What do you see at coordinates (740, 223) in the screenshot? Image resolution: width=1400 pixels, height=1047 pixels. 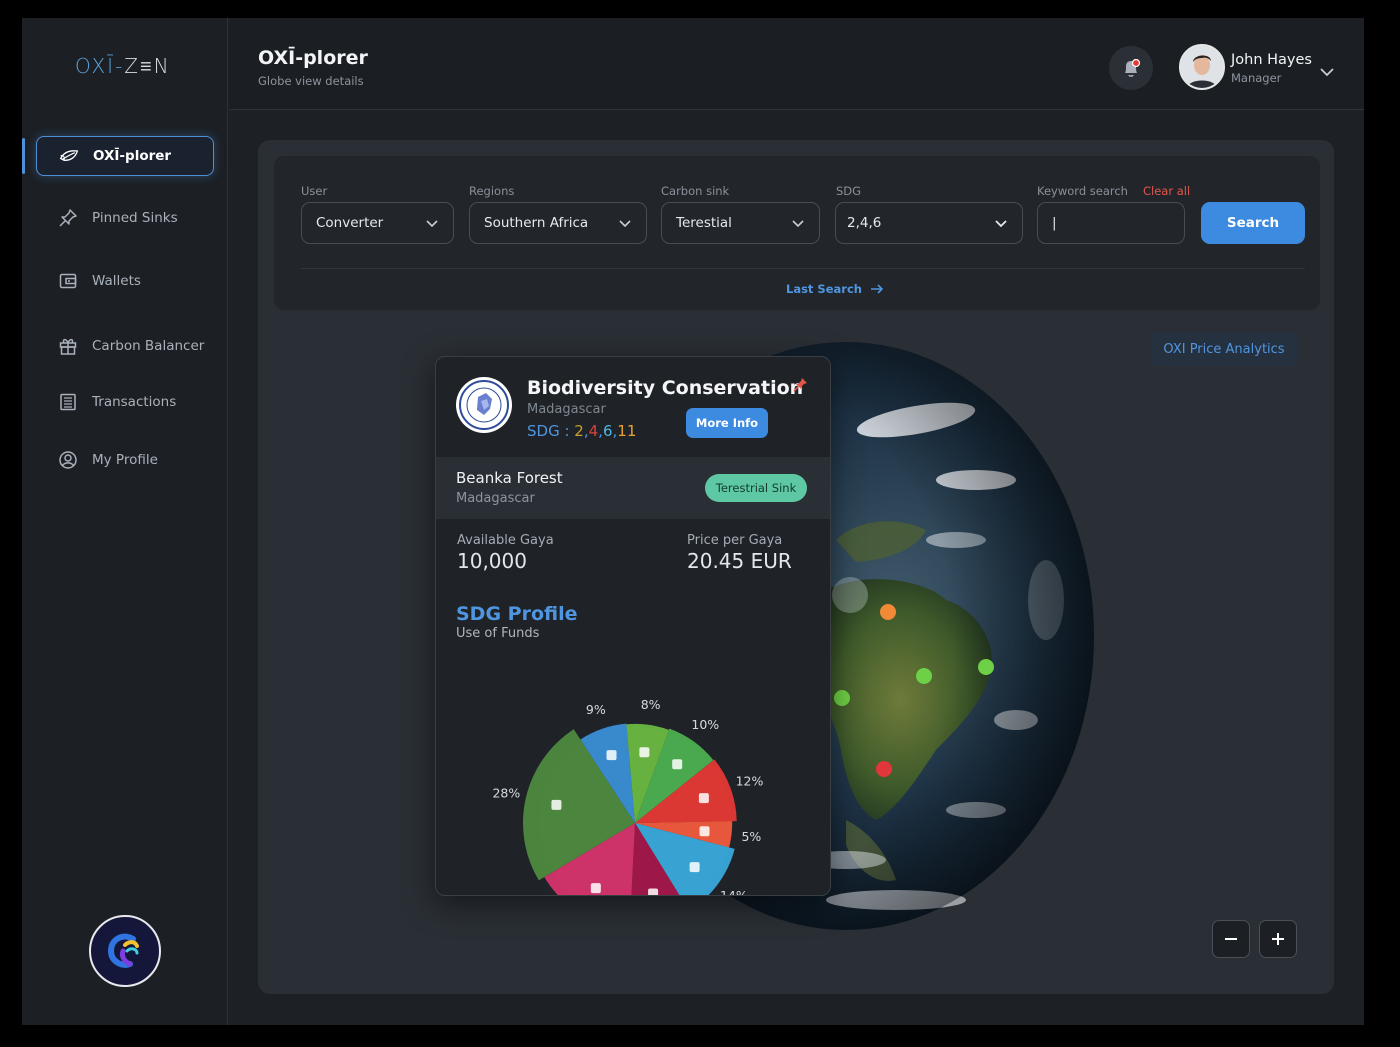 I see `carbon-sink-select: Terestial` at bounding box center [740, 223].